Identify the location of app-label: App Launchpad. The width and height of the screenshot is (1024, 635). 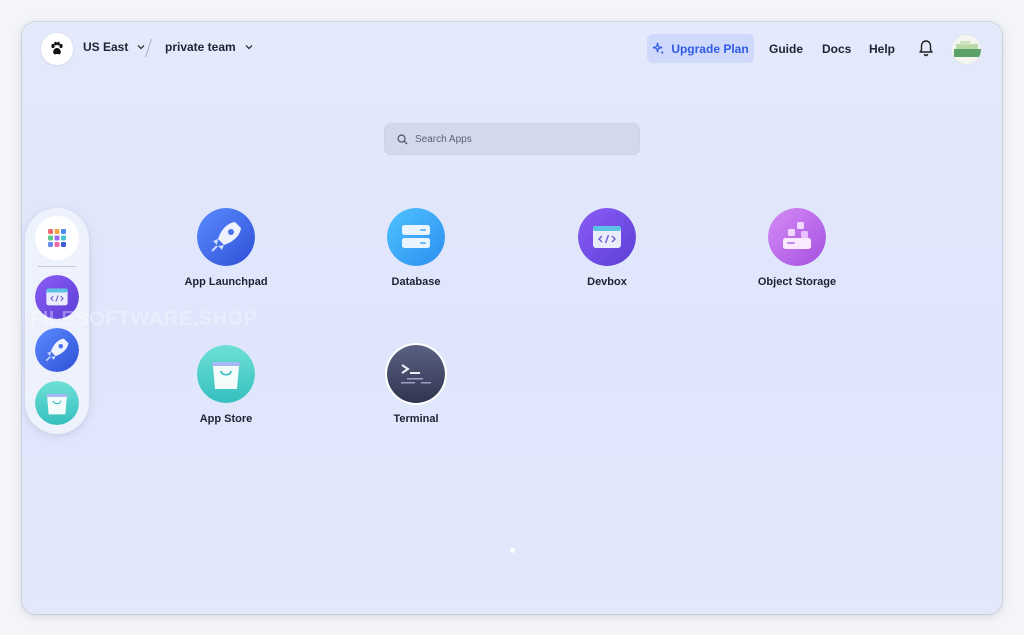
(226, 282).